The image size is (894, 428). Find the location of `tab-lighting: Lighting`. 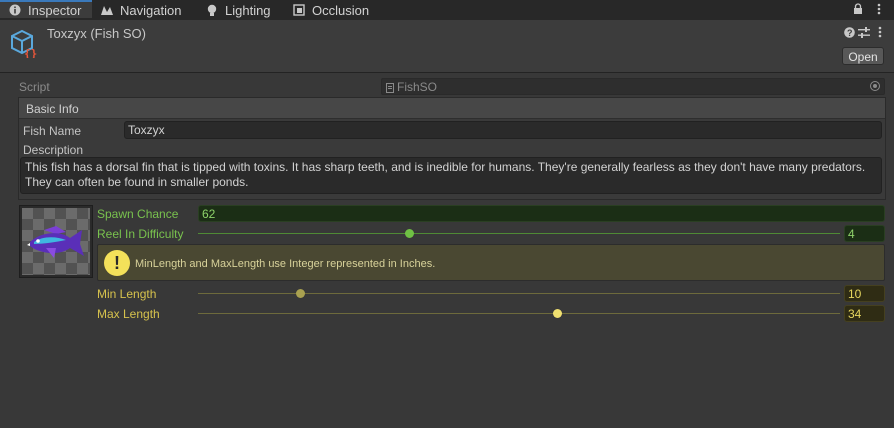

tab-lighting: Lighting is located at coordinates (238, 10).